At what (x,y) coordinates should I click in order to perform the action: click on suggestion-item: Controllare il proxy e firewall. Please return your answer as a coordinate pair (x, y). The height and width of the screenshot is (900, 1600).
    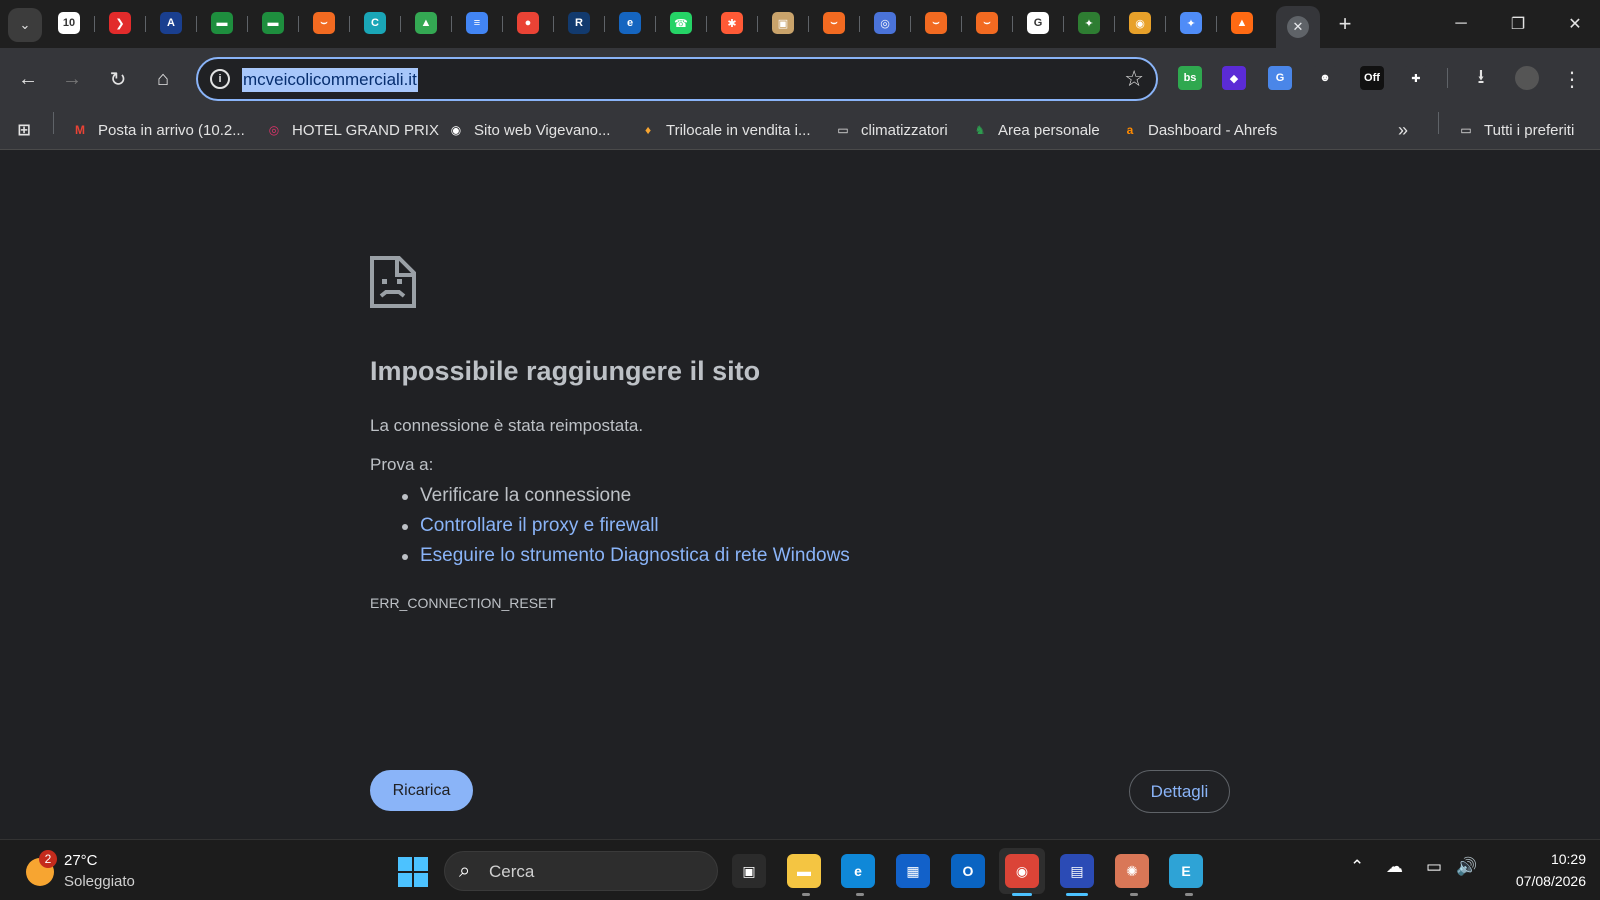
    Looking at the image, I should click on (626, 526).